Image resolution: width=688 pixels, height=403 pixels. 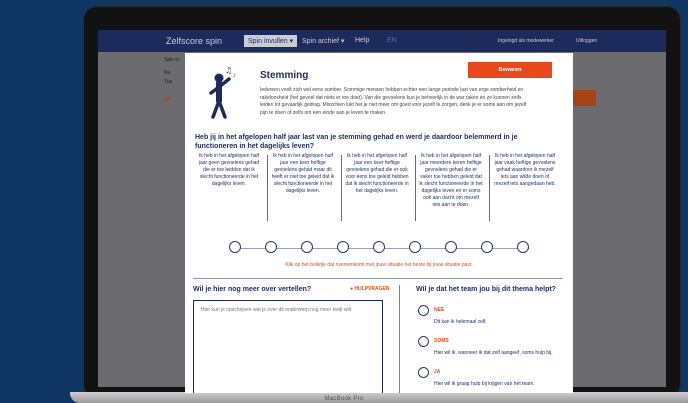 What do you see at coordinates (423, 341) in the screenshot?
I see `team-option-soms-radio` at bounding box center [423, 341].